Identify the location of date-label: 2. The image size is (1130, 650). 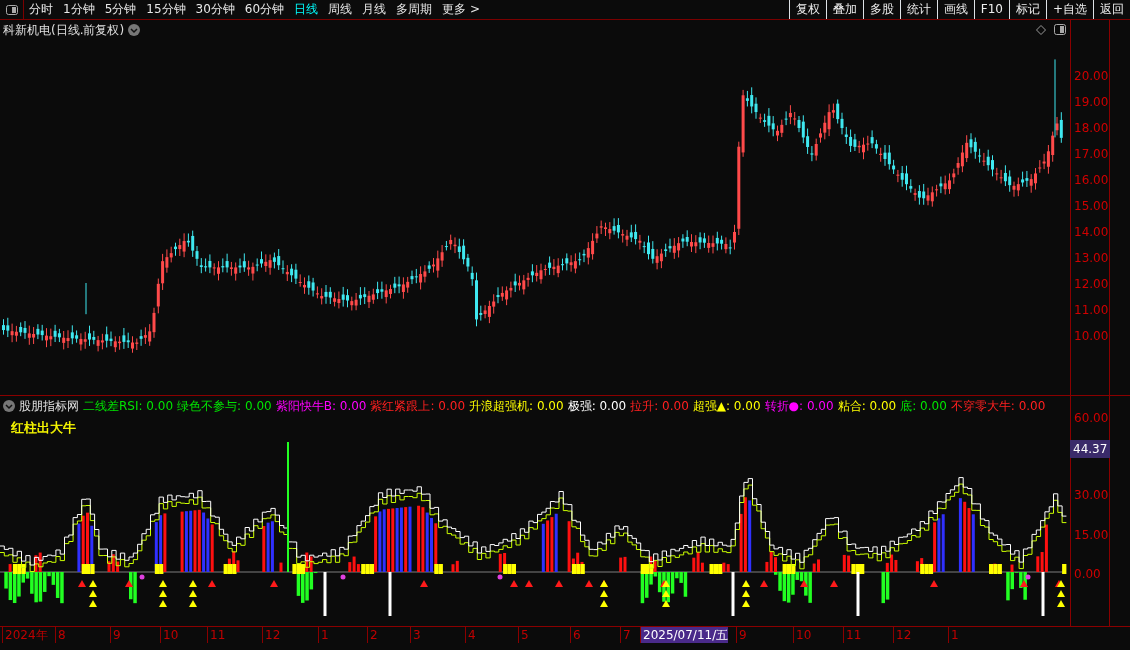
(372, 635).